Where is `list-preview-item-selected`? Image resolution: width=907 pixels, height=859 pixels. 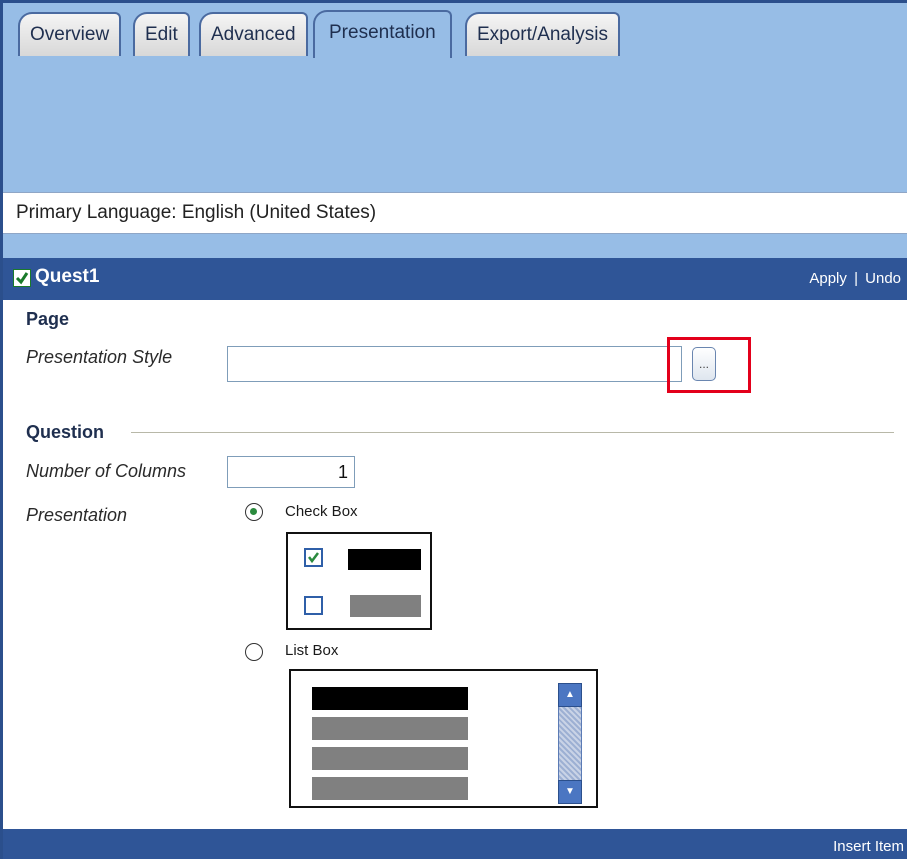 list-preview-item-selected is located at coordinates (390, 698).